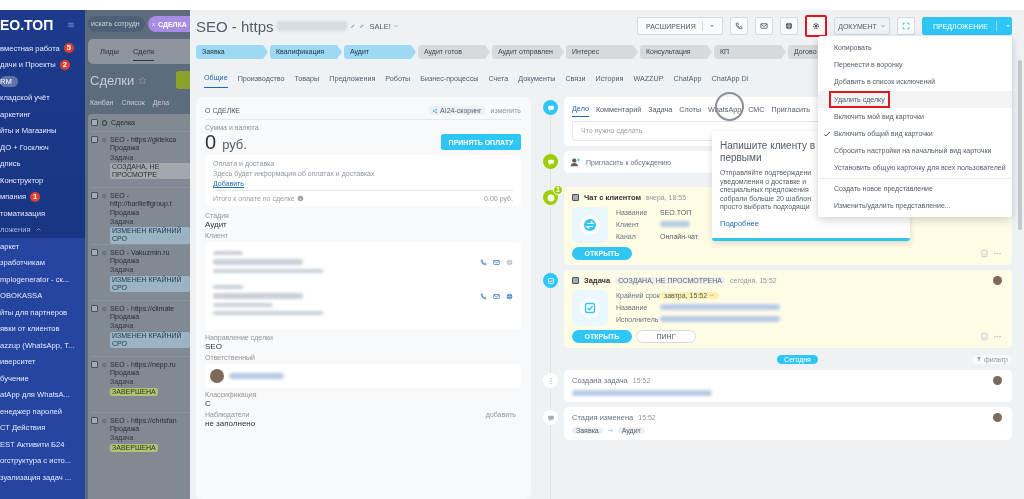 Image resolution: width=1024 pixels, height=499 pixels. Describe the element at coordinates (153, 24) in the screenshot. I see `close-icon` at that location.